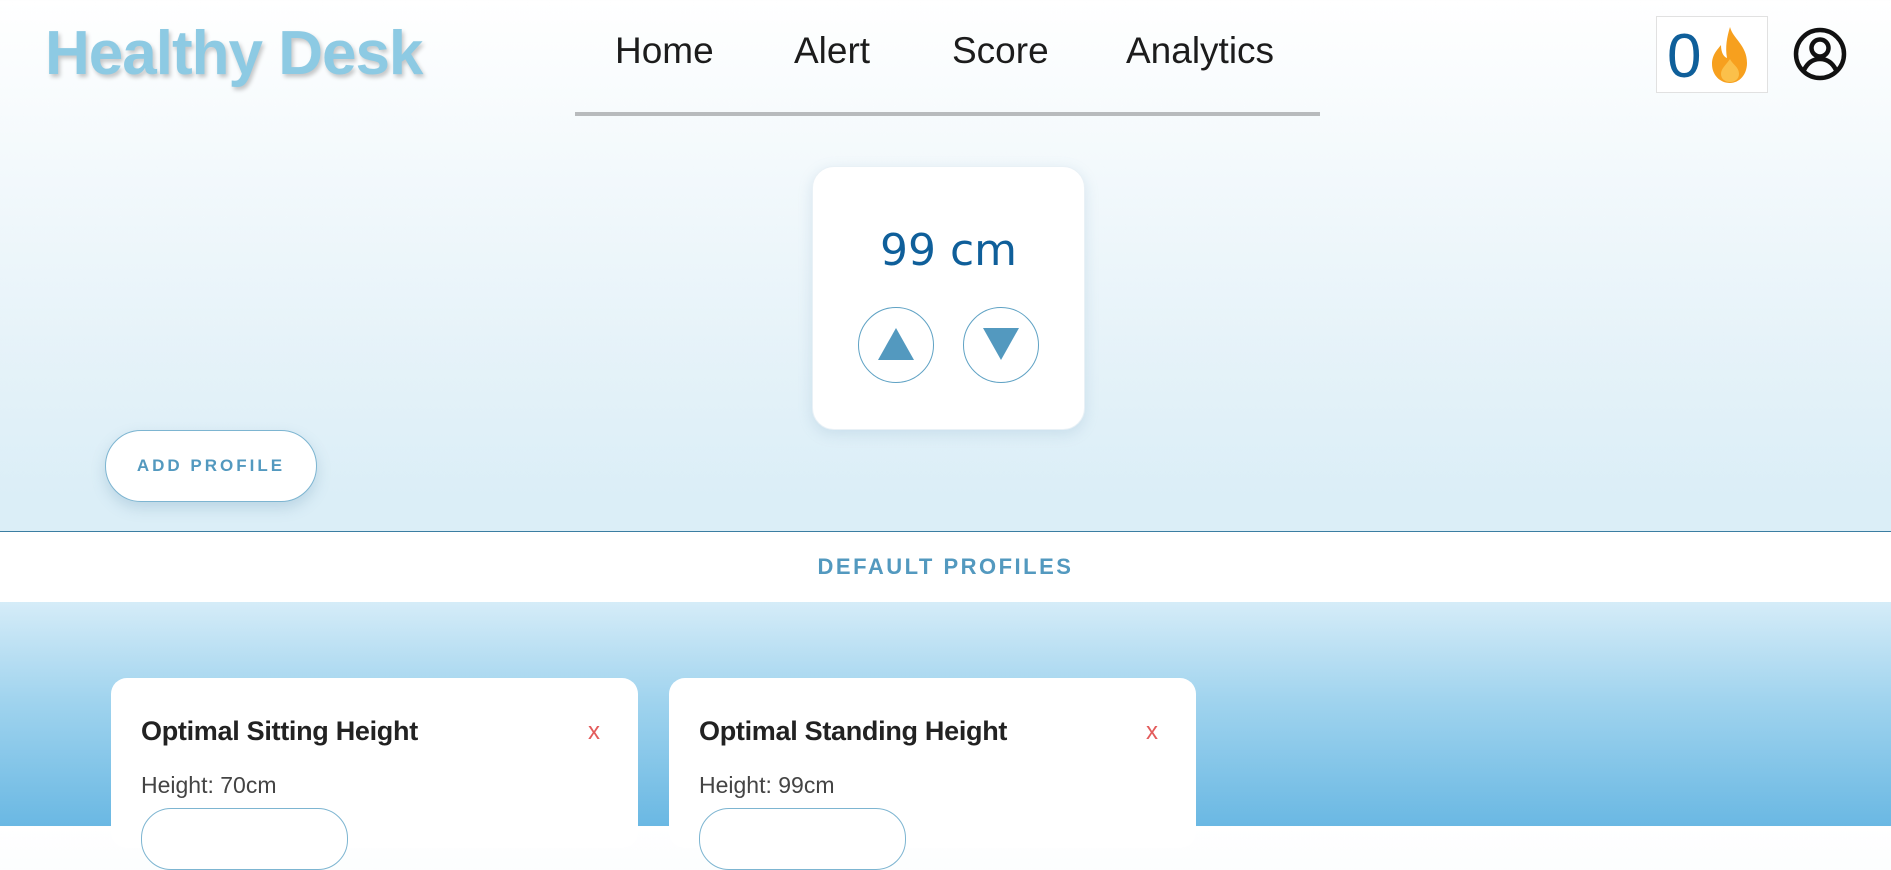  Describe the element at coordinates (1001, 345) in the screenshot. I see `lower-desk-button` at that location.